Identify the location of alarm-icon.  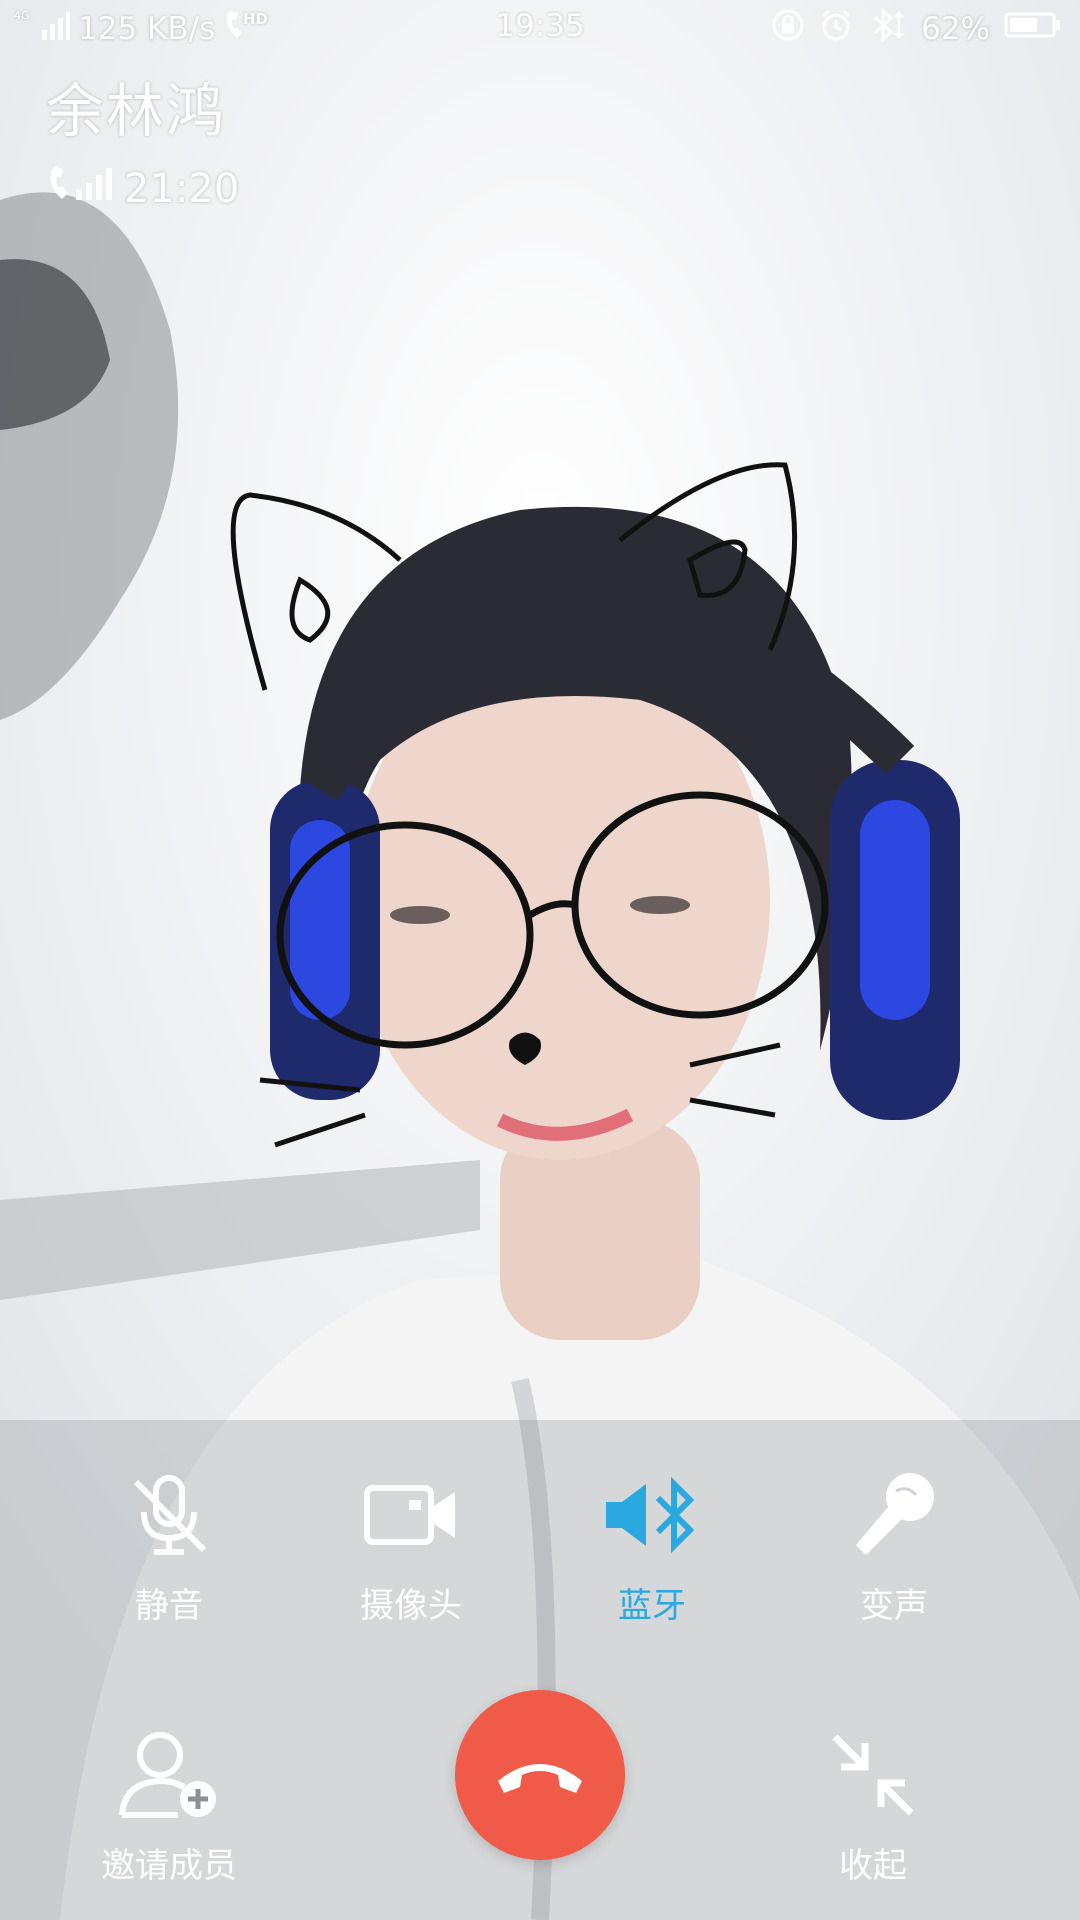
(836, 29).